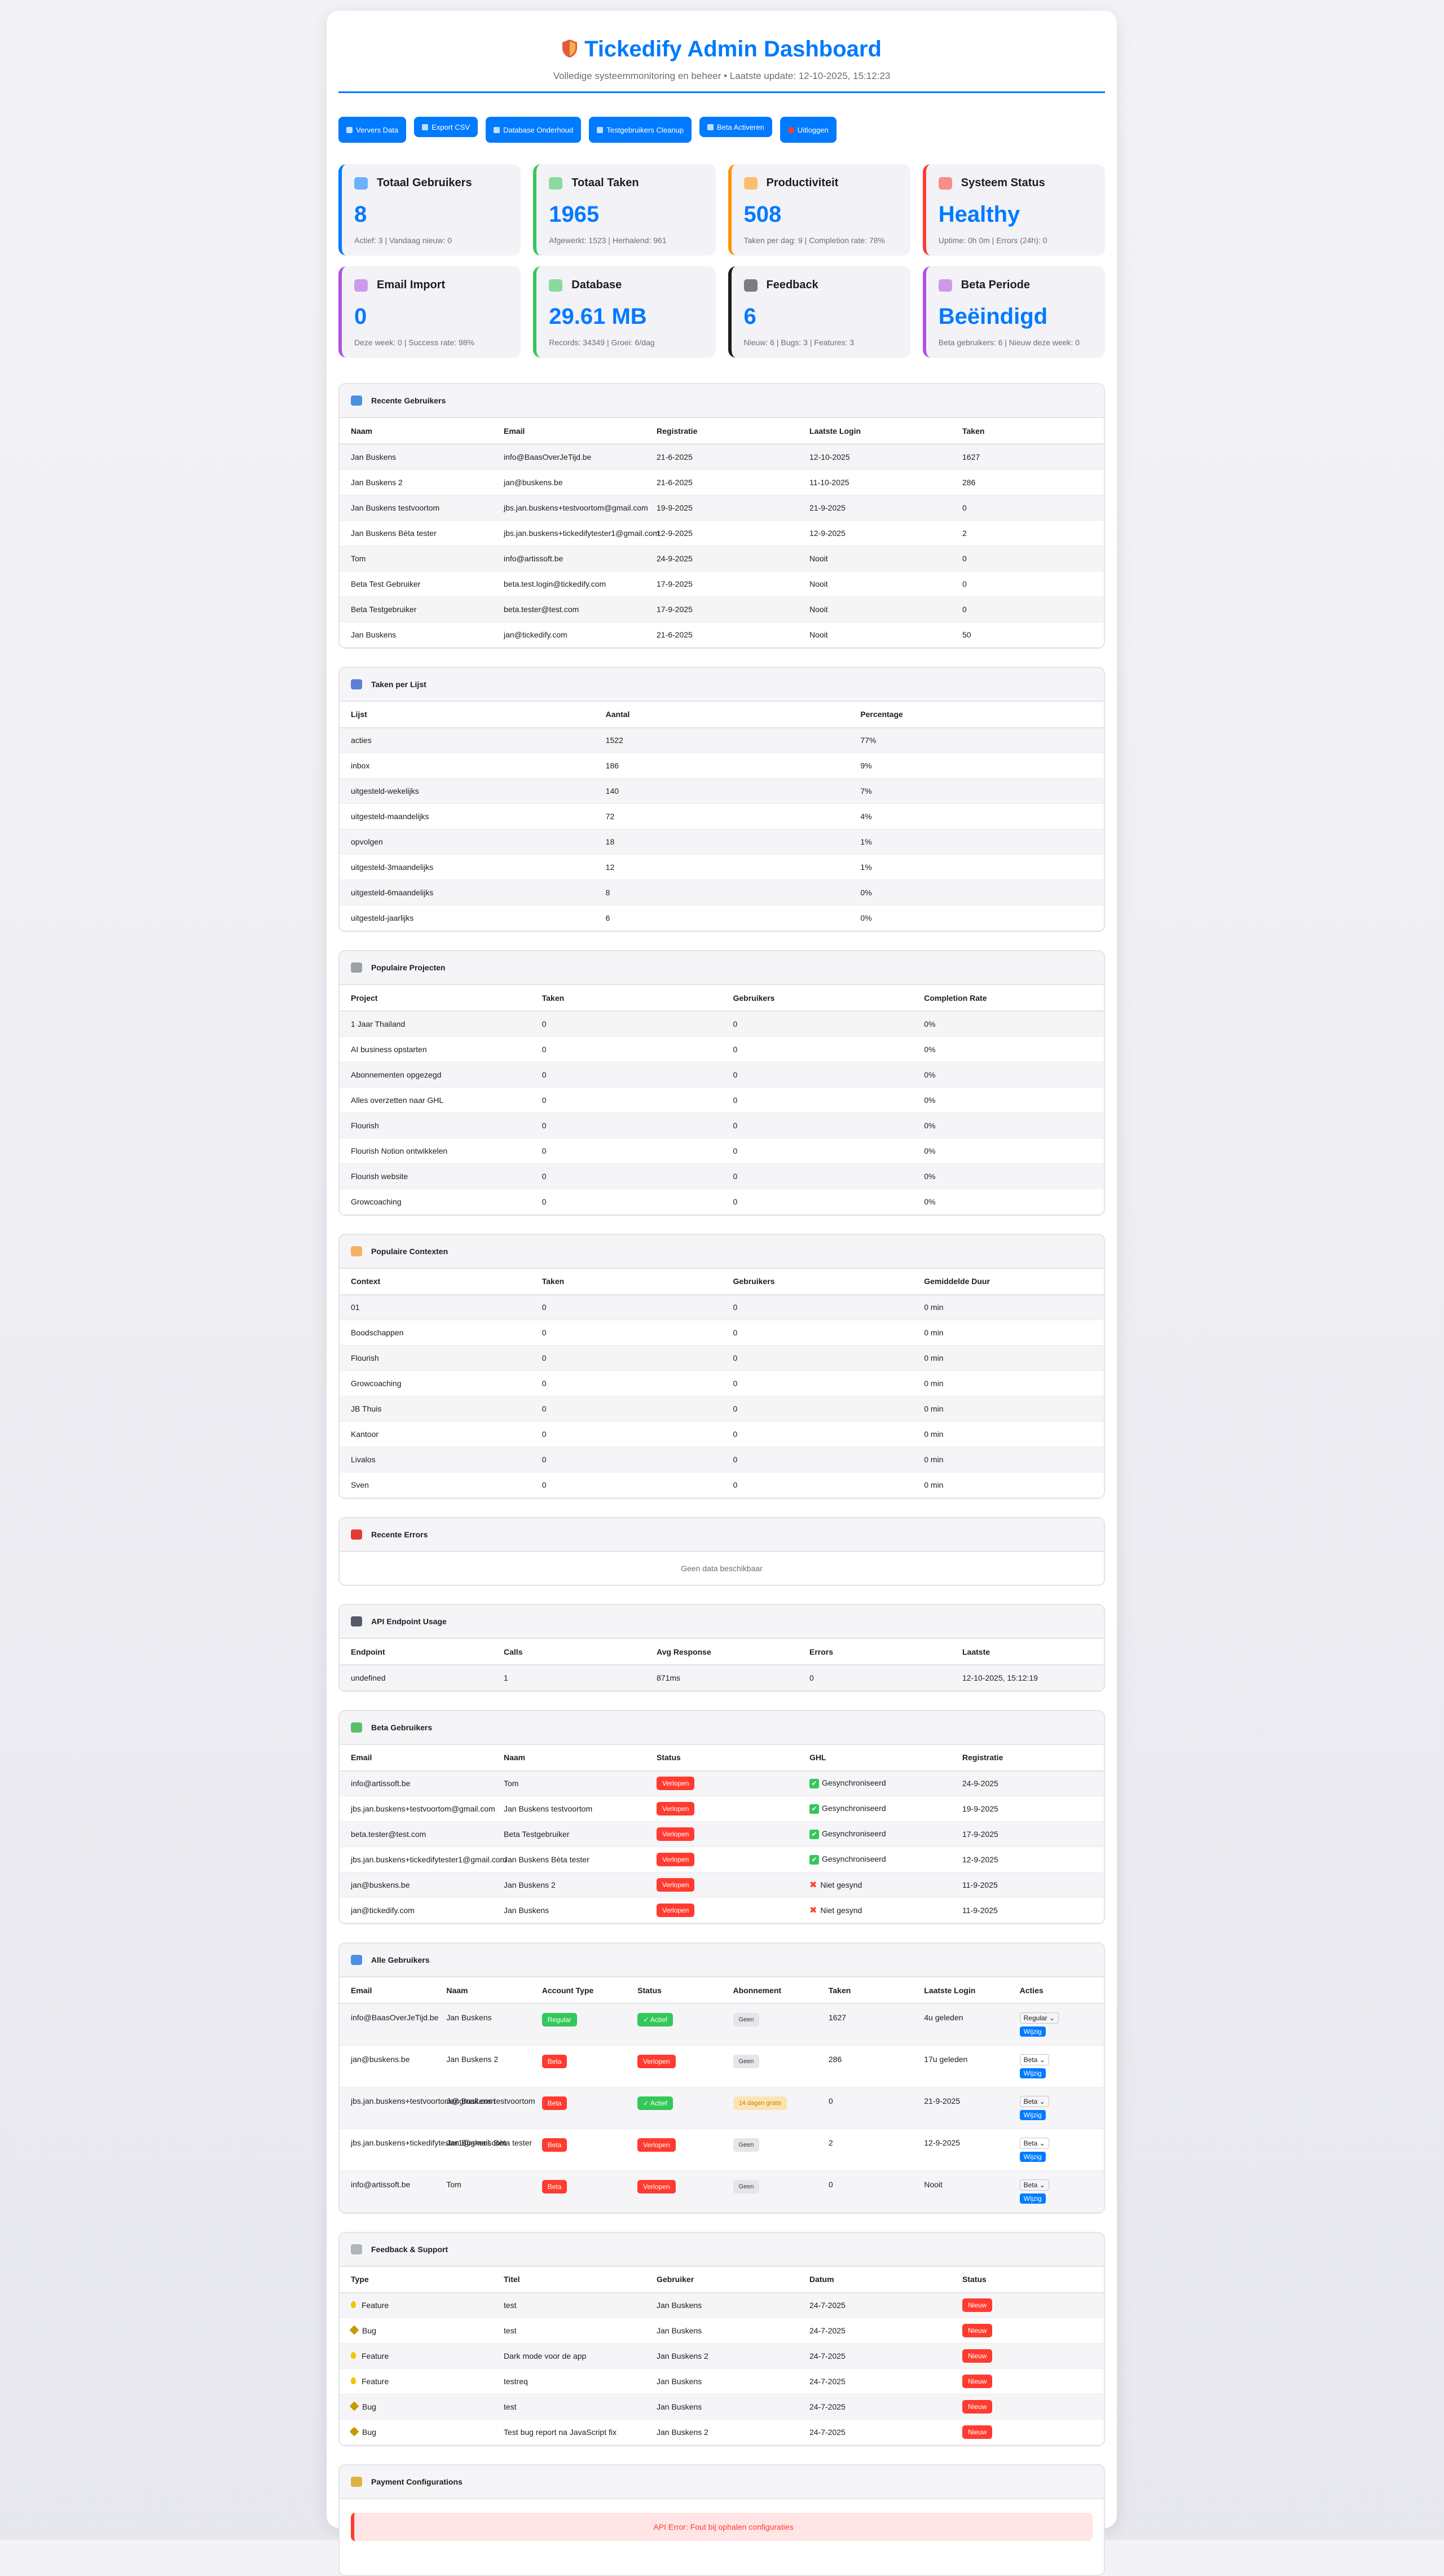 The image size is (1444, 2576). What do you see at coordinates (570, 48) in the screenshot?
I see `shield-icon` at bounding box center [570, 48].